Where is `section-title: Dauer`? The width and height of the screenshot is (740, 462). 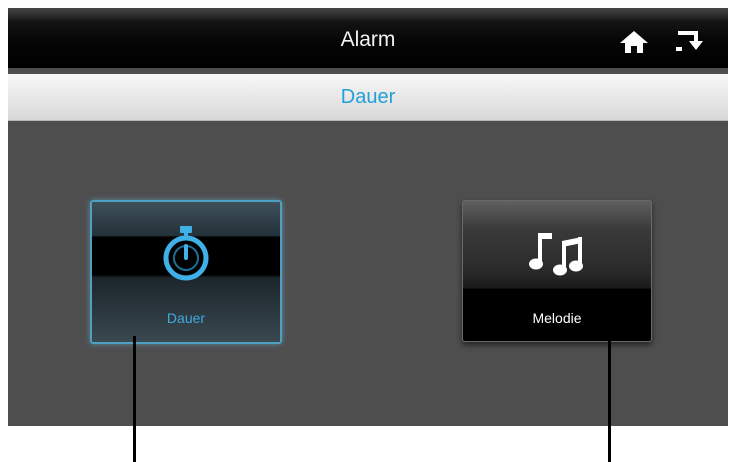
section-title: Dauer is located at coordinates (368, 97).